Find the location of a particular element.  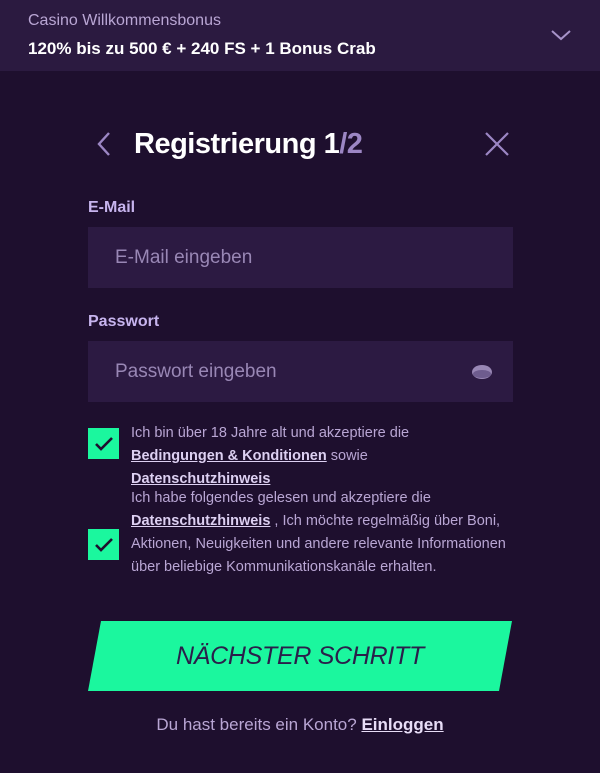

page-title: Registrierung 1/2 is located at coordinates (248, 144).